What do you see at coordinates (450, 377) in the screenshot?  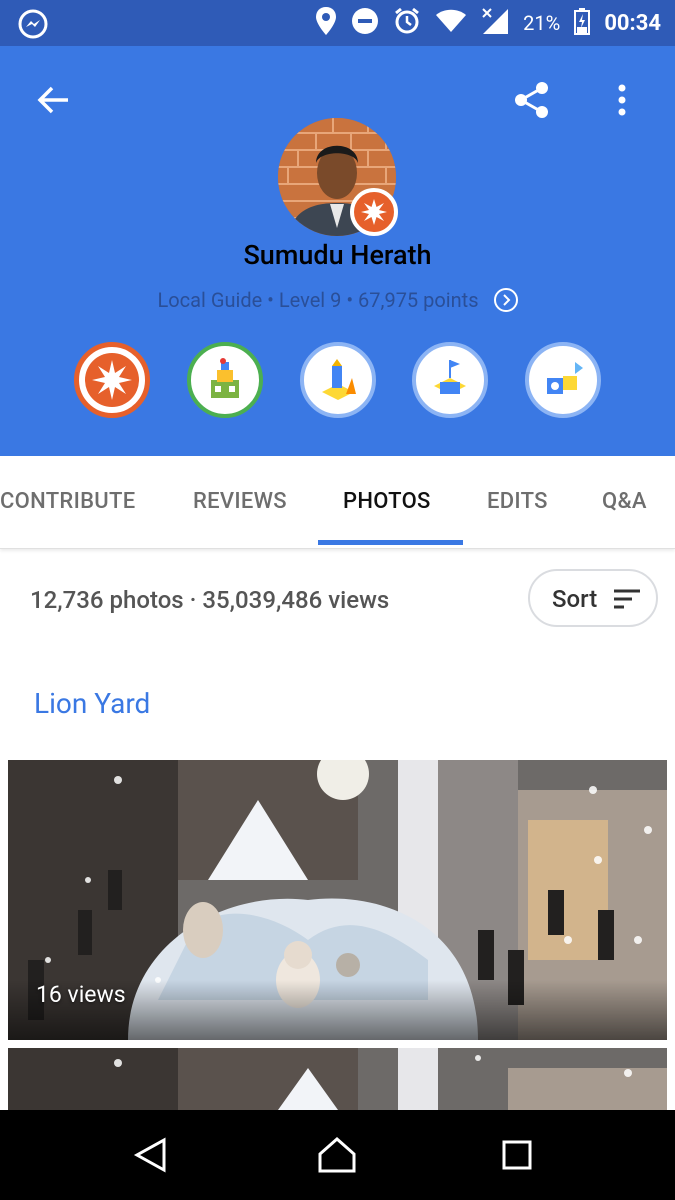 I see `edits-flag-icon` at bounding box center [450, 377].